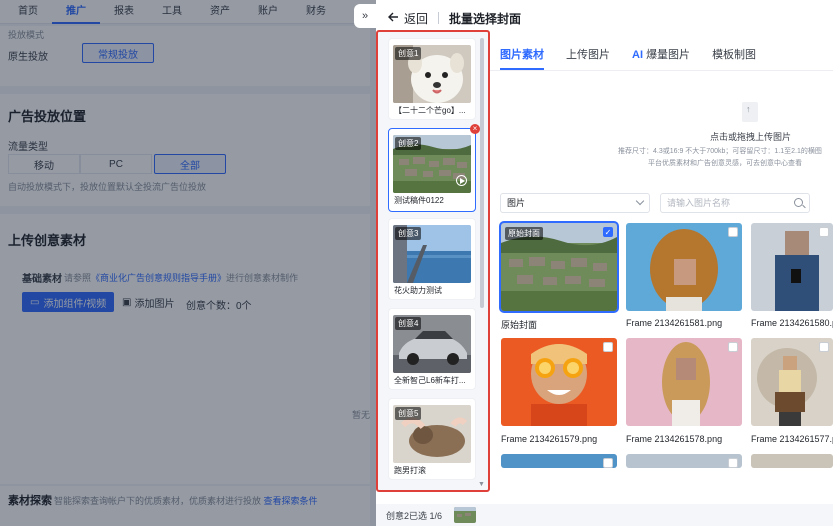 The width and height of the screenshot is (833, 526). I want to click on upload-spec: 推荐尺寸：4.3或16:9 不大于700kb；可容留尺寸：1.1至2.1的横图, so click(720, 151).